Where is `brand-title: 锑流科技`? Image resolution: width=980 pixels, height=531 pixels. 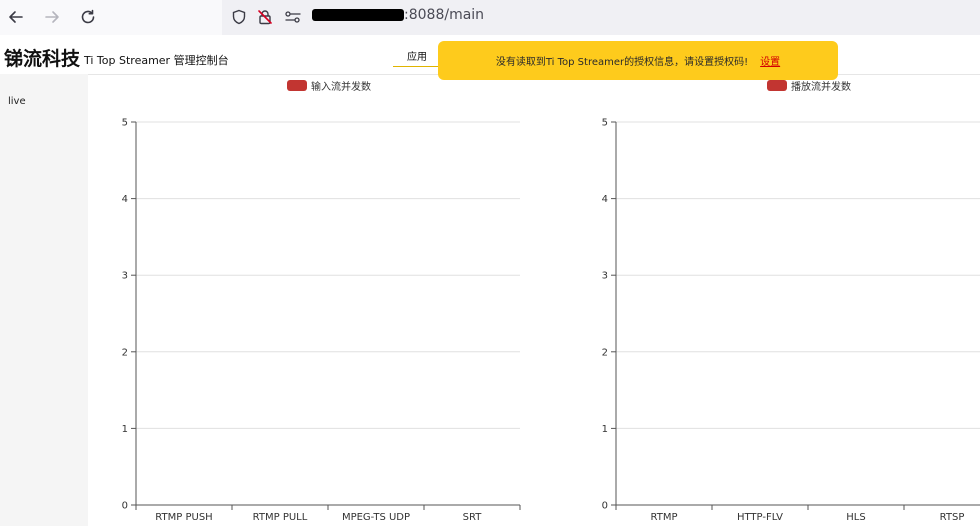
brand-title: 锑流科技 is located at coordinates (42, 59).